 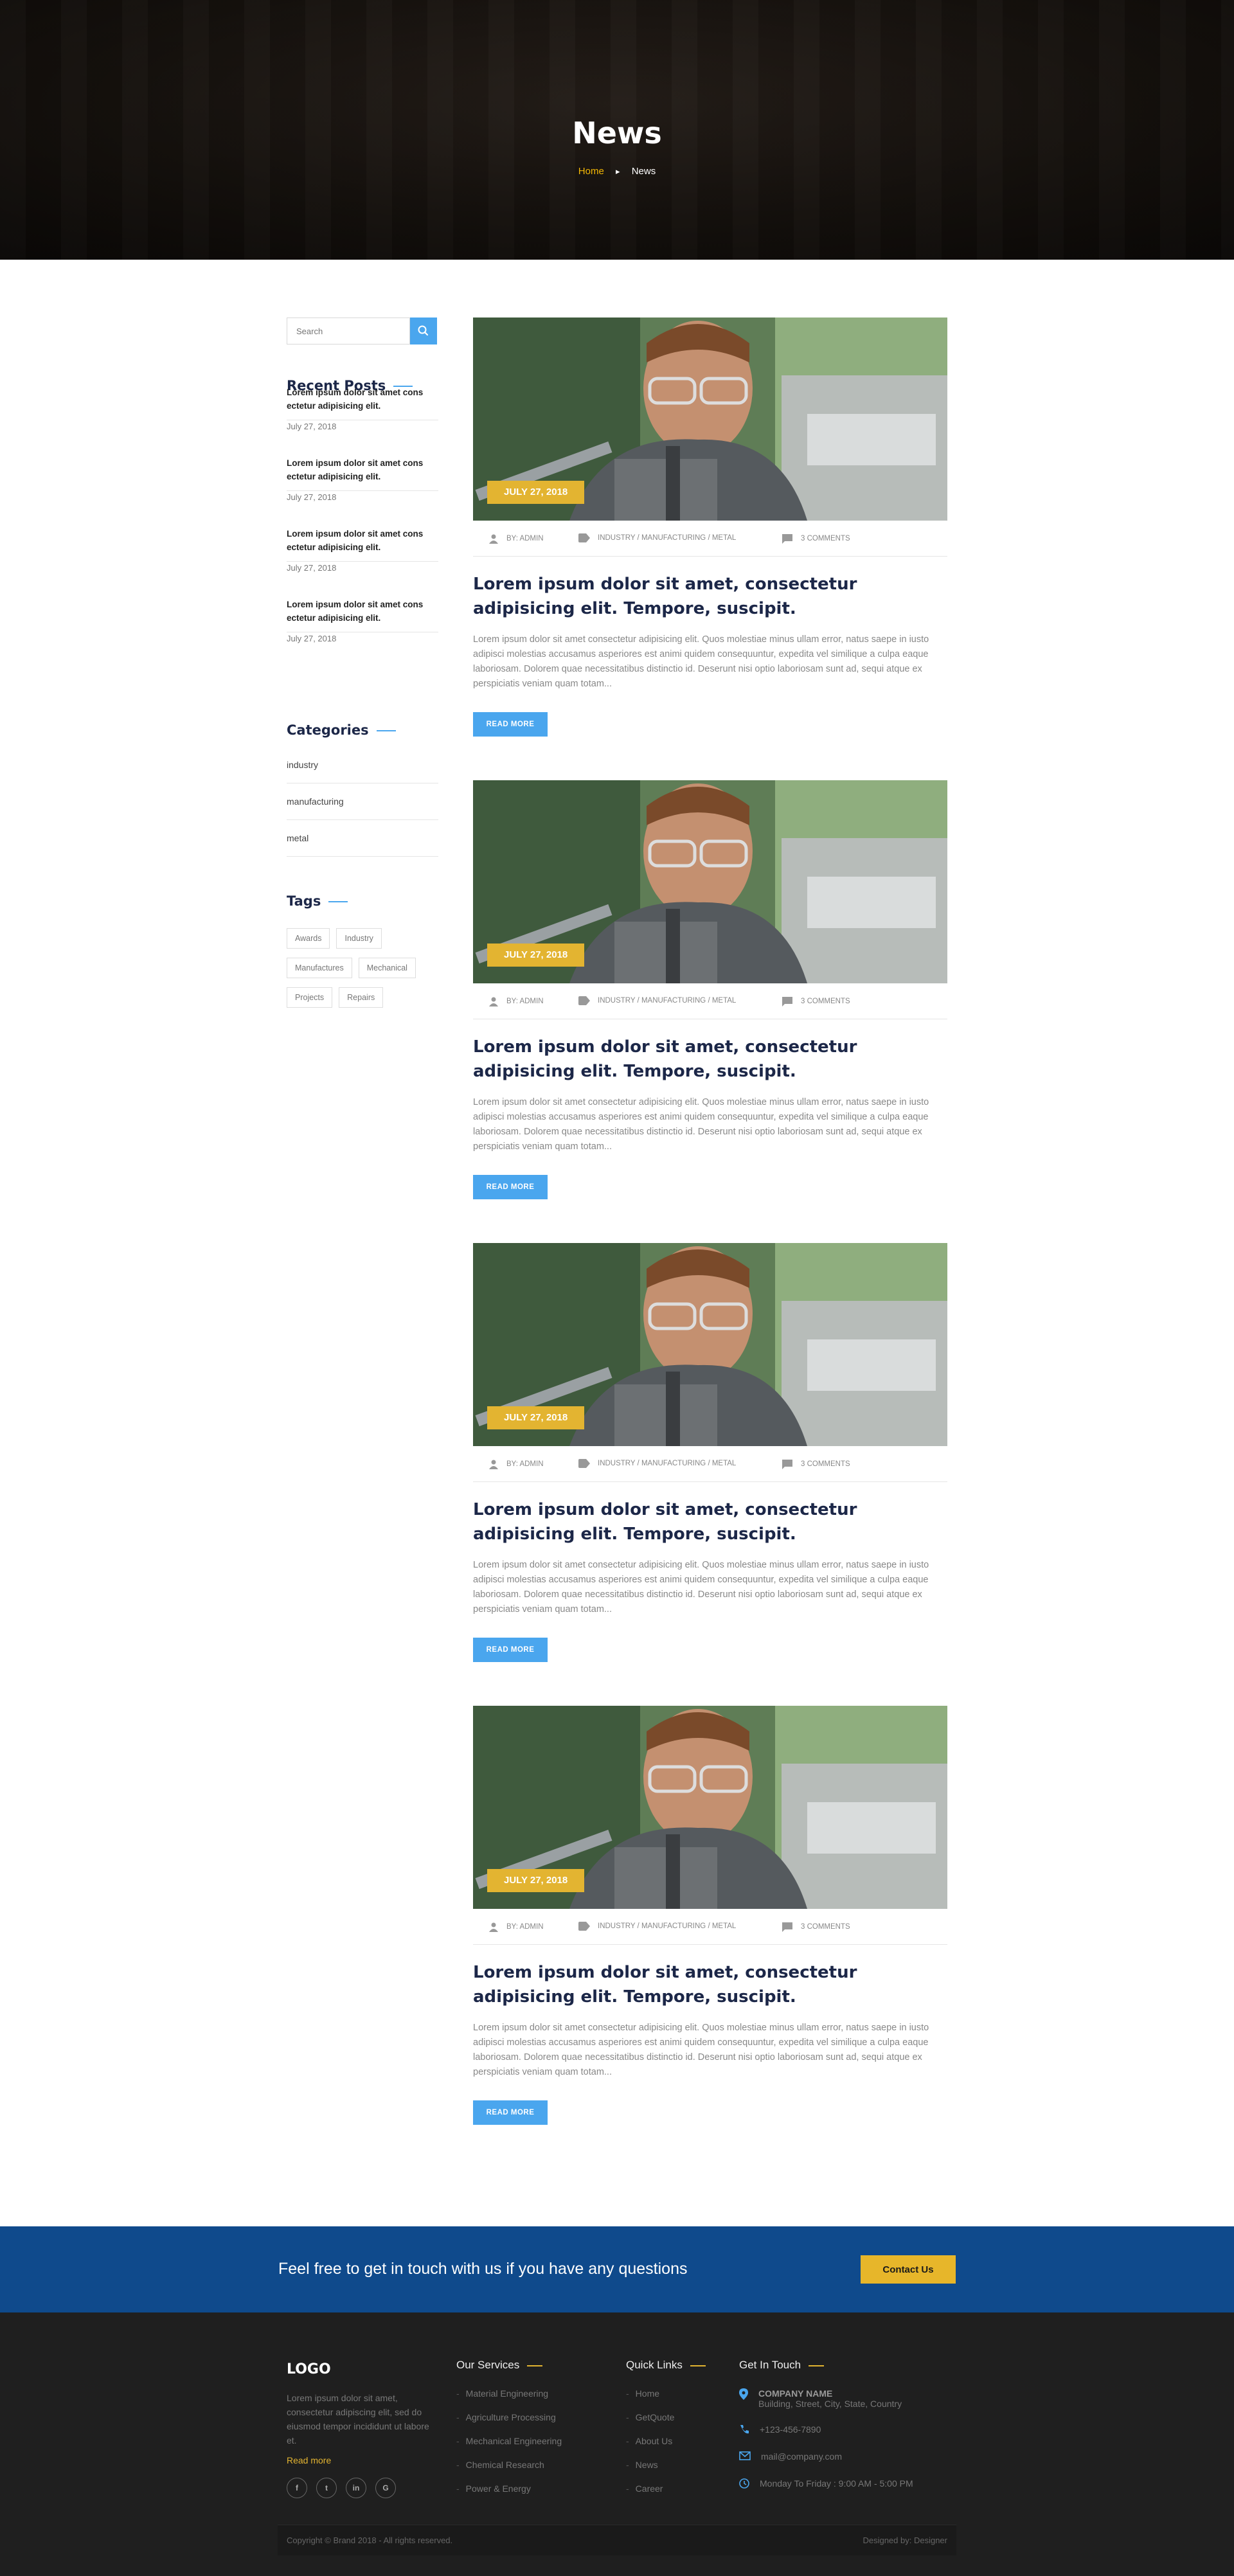 I want to click on phone-number: +123-456-7890, so click(x=791, y=2429).